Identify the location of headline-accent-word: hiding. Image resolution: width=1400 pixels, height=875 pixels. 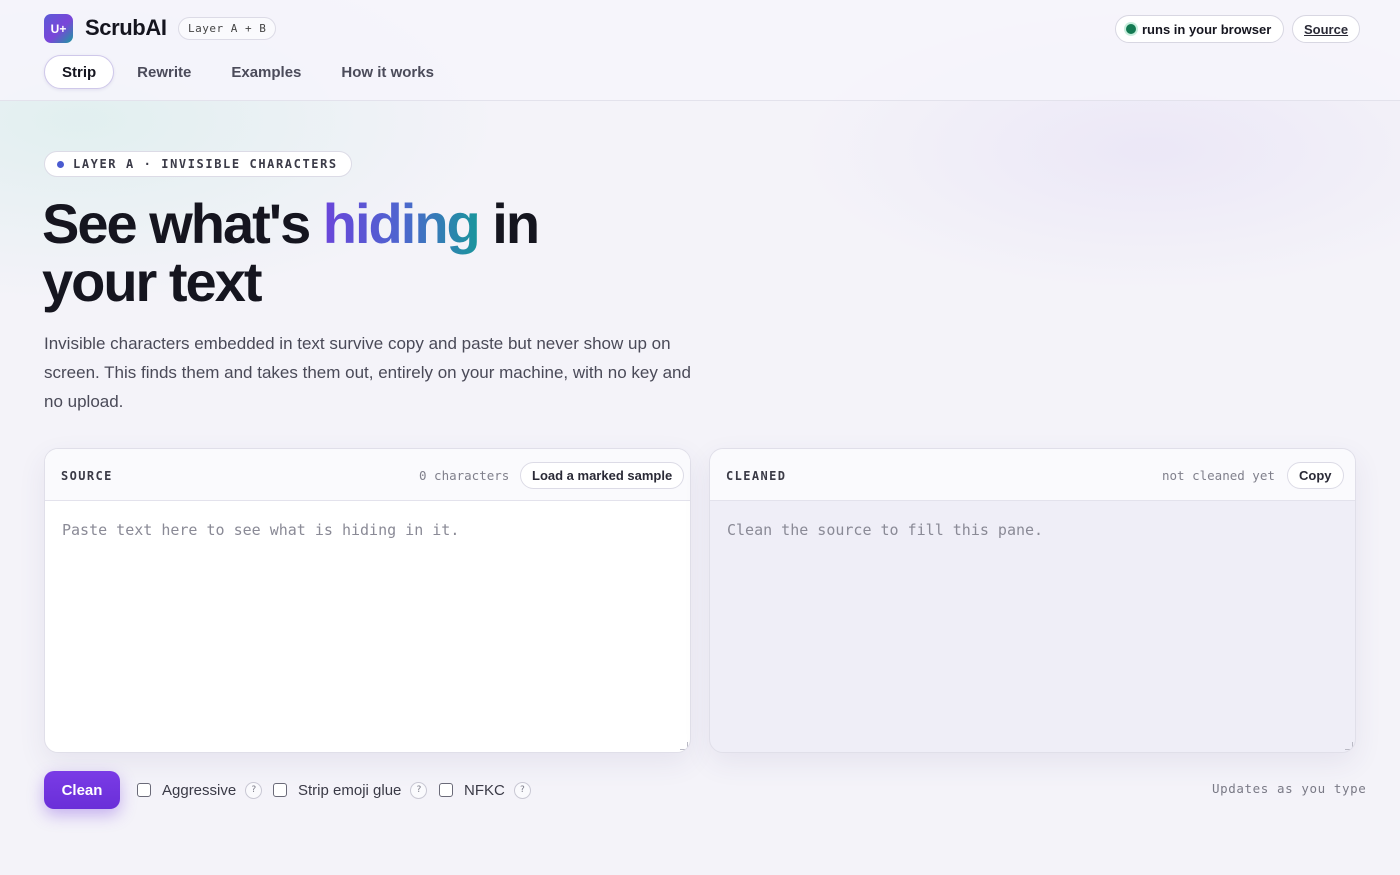
(401, 223).